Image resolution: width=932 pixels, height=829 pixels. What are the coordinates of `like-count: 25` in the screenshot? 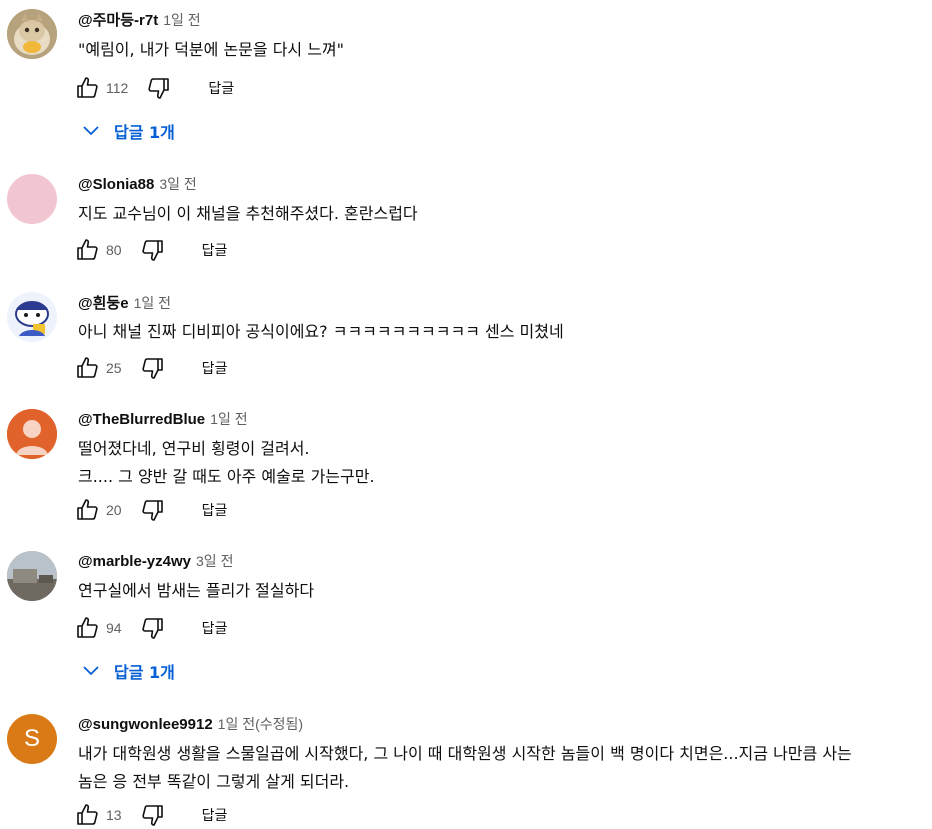 It's located at (114, 368).